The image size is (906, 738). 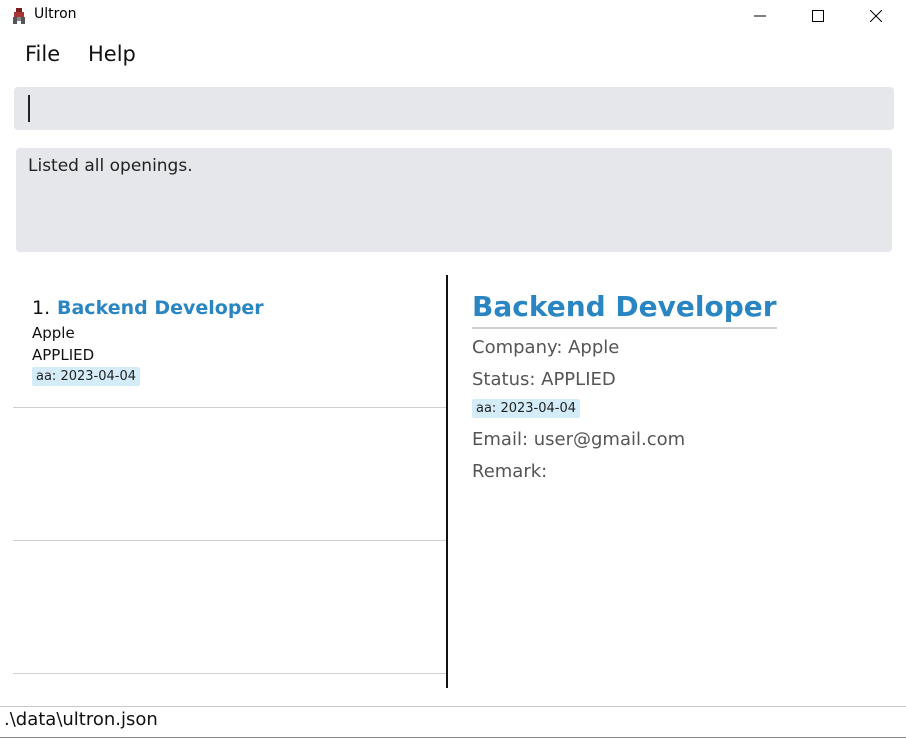 What do you see at coordinates (81, 719) in the screenshot?
I see `file-path: .\data\ultron.json` at bounding box center [81, 719].